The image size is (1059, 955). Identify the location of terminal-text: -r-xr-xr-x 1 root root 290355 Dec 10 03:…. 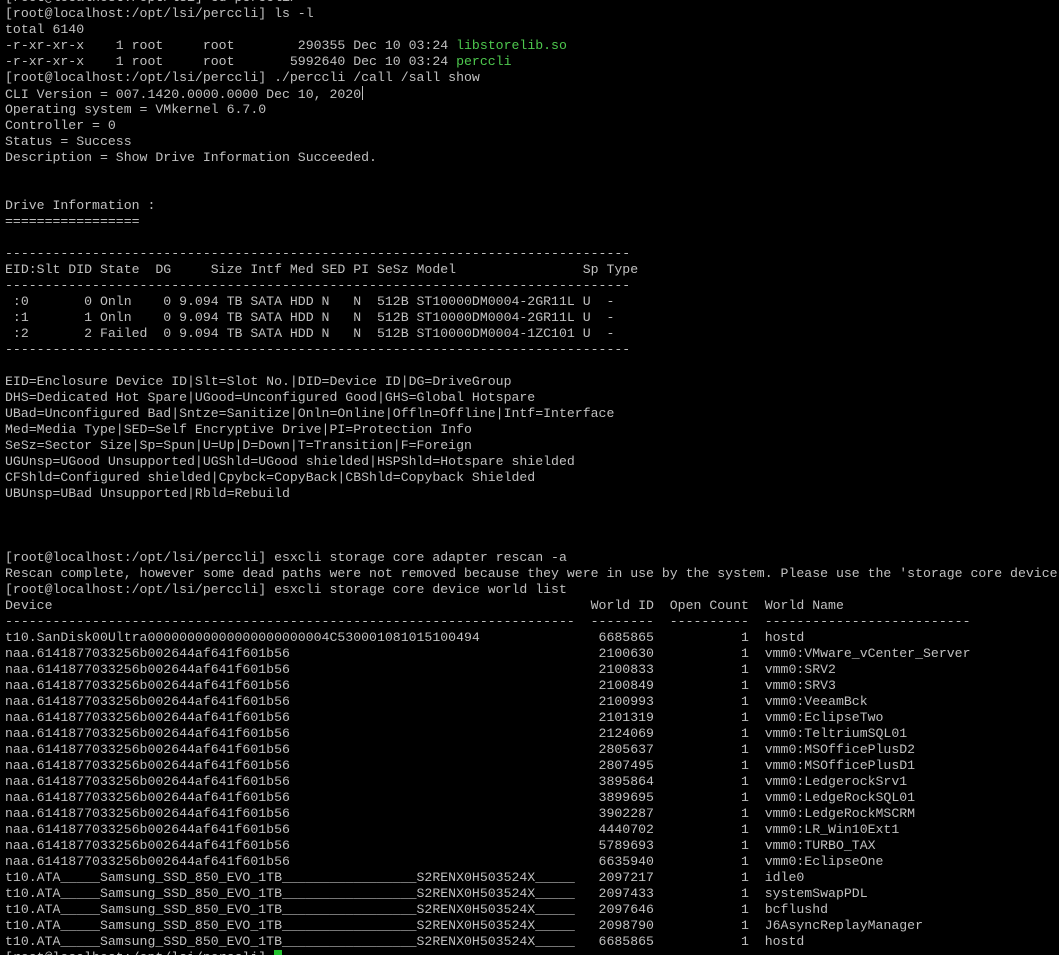
(231, 45).